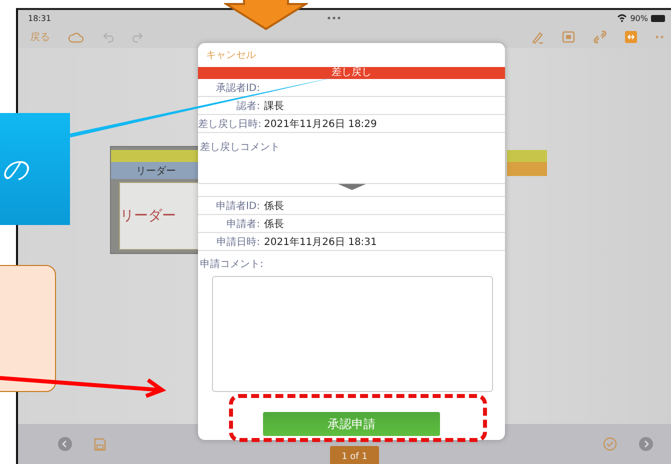 Image resolution: width=671 pixels, height=464 pixels. Describe the element at coordinates (156, 170) in the screenshot. I see `table-header: リーダー` at that location.